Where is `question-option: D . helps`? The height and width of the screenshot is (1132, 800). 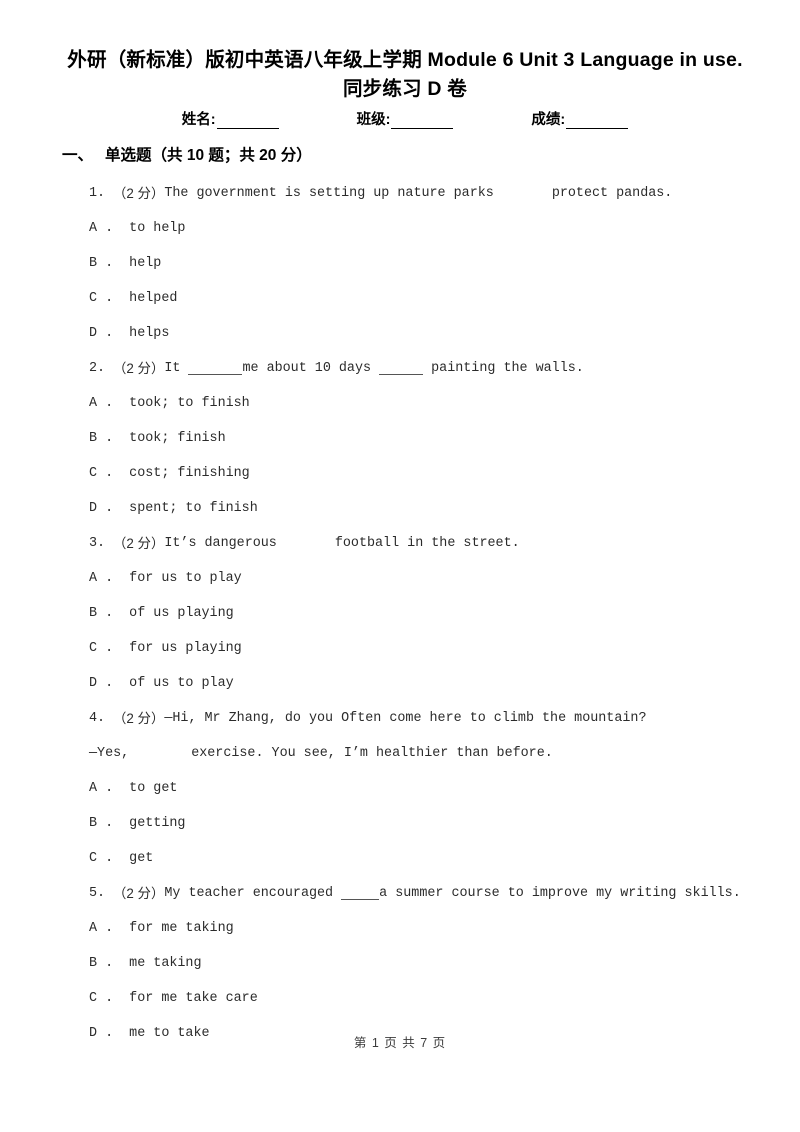
question-option: D . helps is located at coordinates (400, 333).